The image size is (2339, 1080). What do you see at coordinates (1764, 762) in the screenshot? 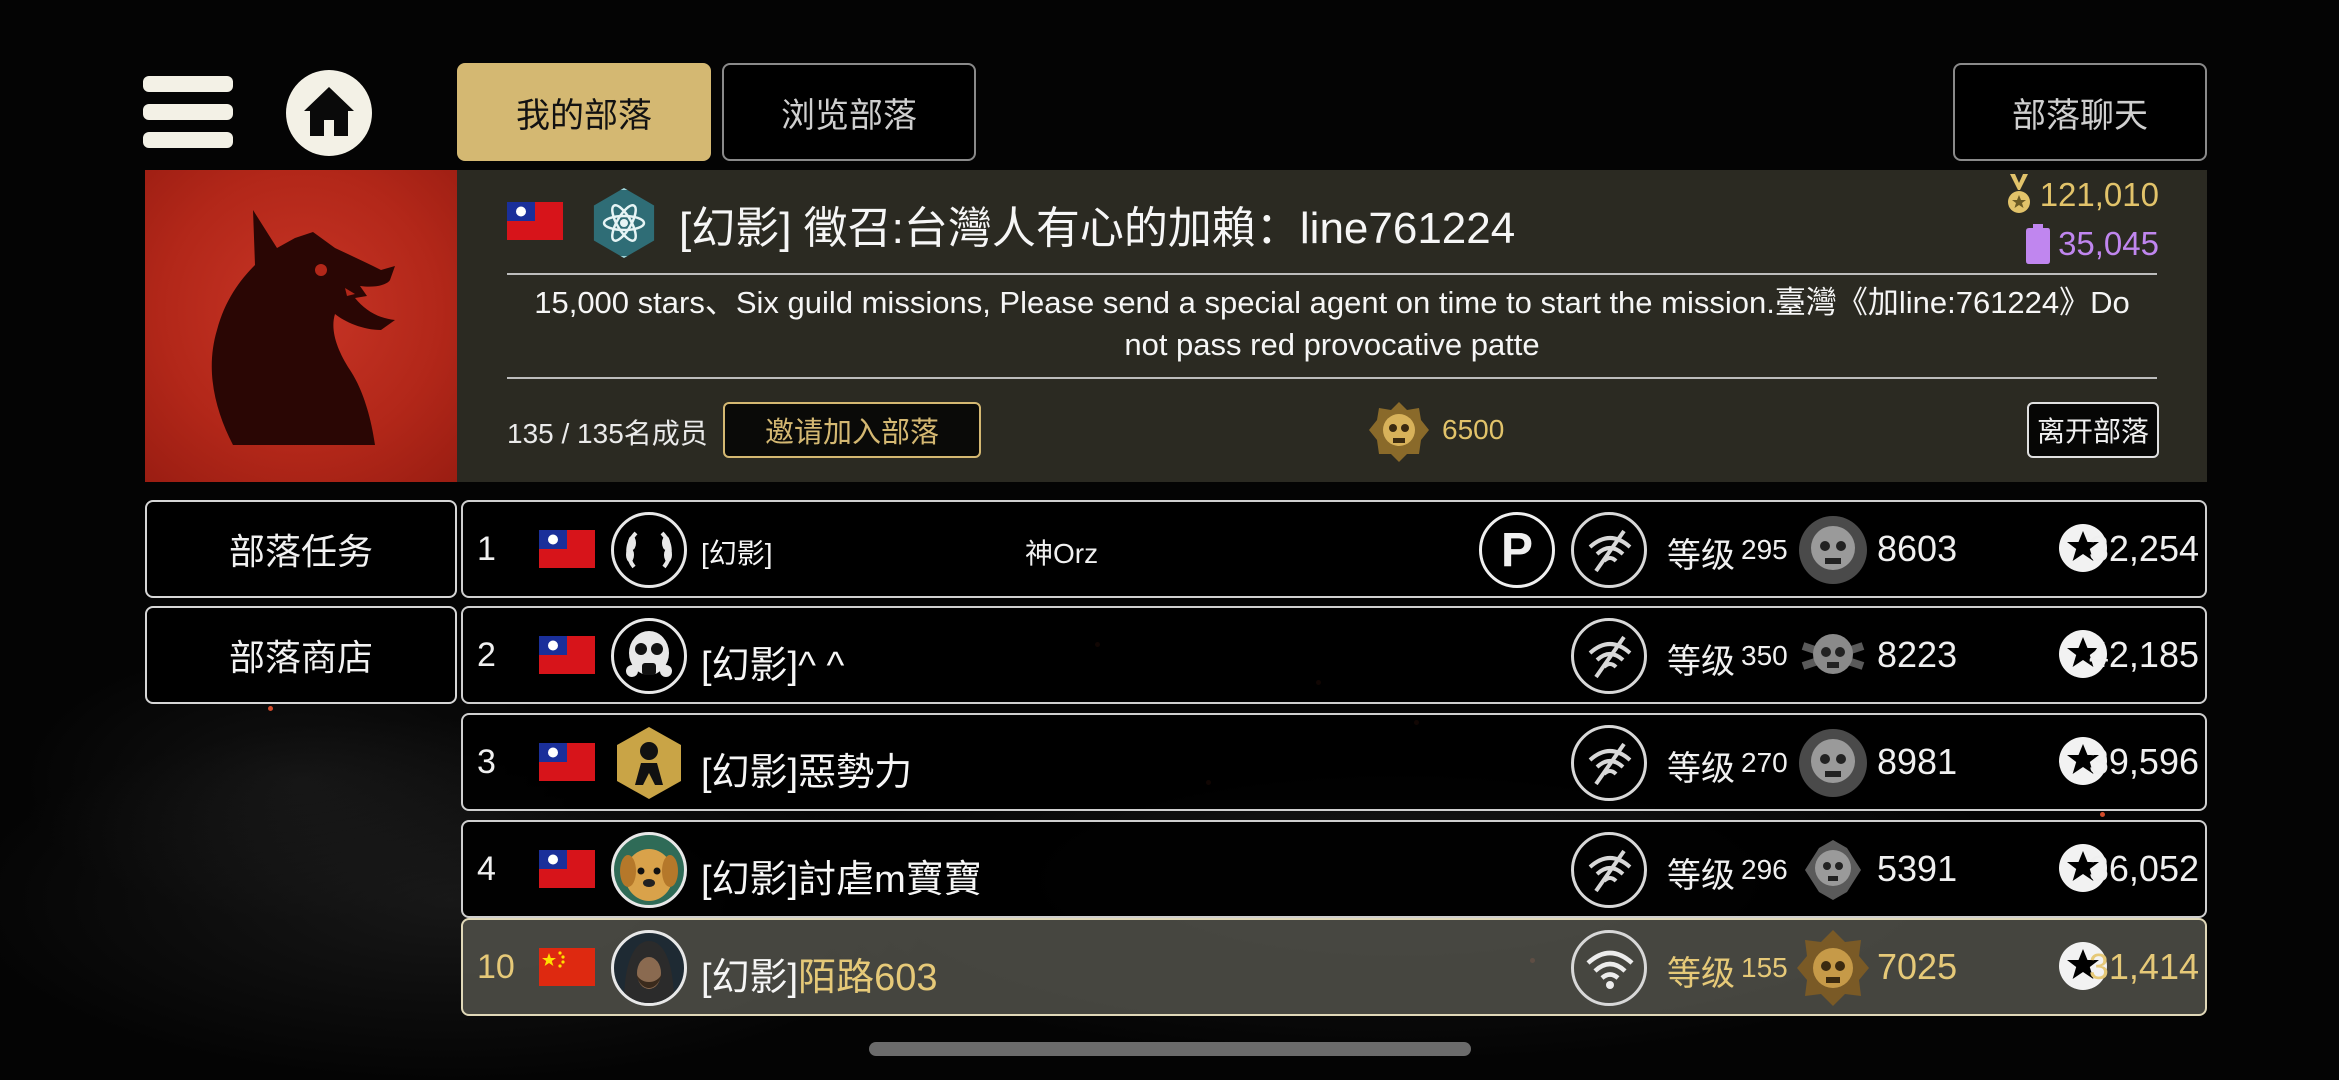
I see `member-level: 270` at bounding box center [1764, 762].